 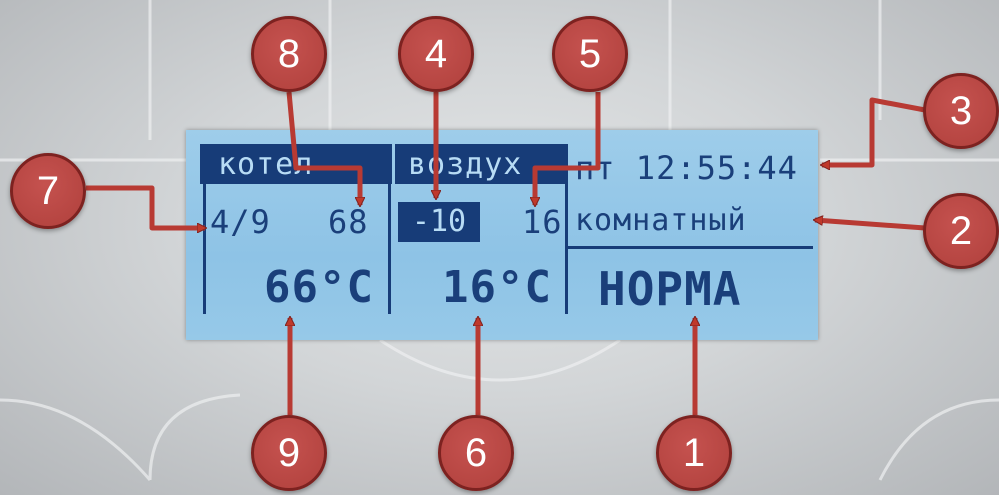 I want to click on outdoor-temp-highlight: -10, so click(x=439, y=222).